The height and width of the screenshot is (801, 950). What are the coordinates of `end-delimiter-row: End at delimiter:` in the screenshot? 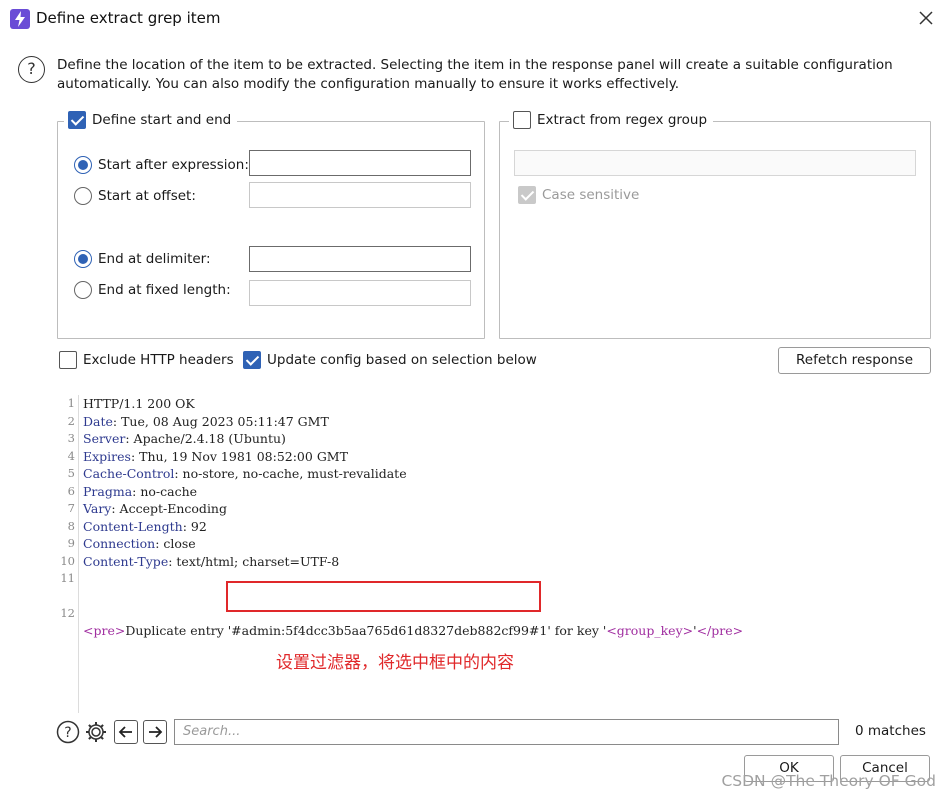 It's located at (142, 259).